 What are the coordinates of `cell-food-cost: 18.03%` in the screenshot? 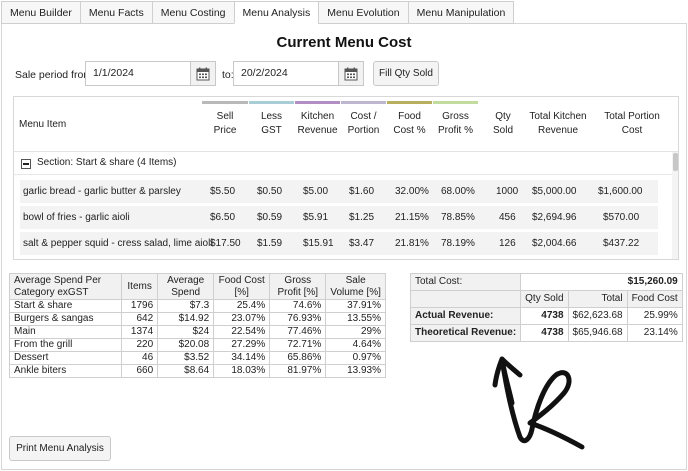 It's located at (242, 371).